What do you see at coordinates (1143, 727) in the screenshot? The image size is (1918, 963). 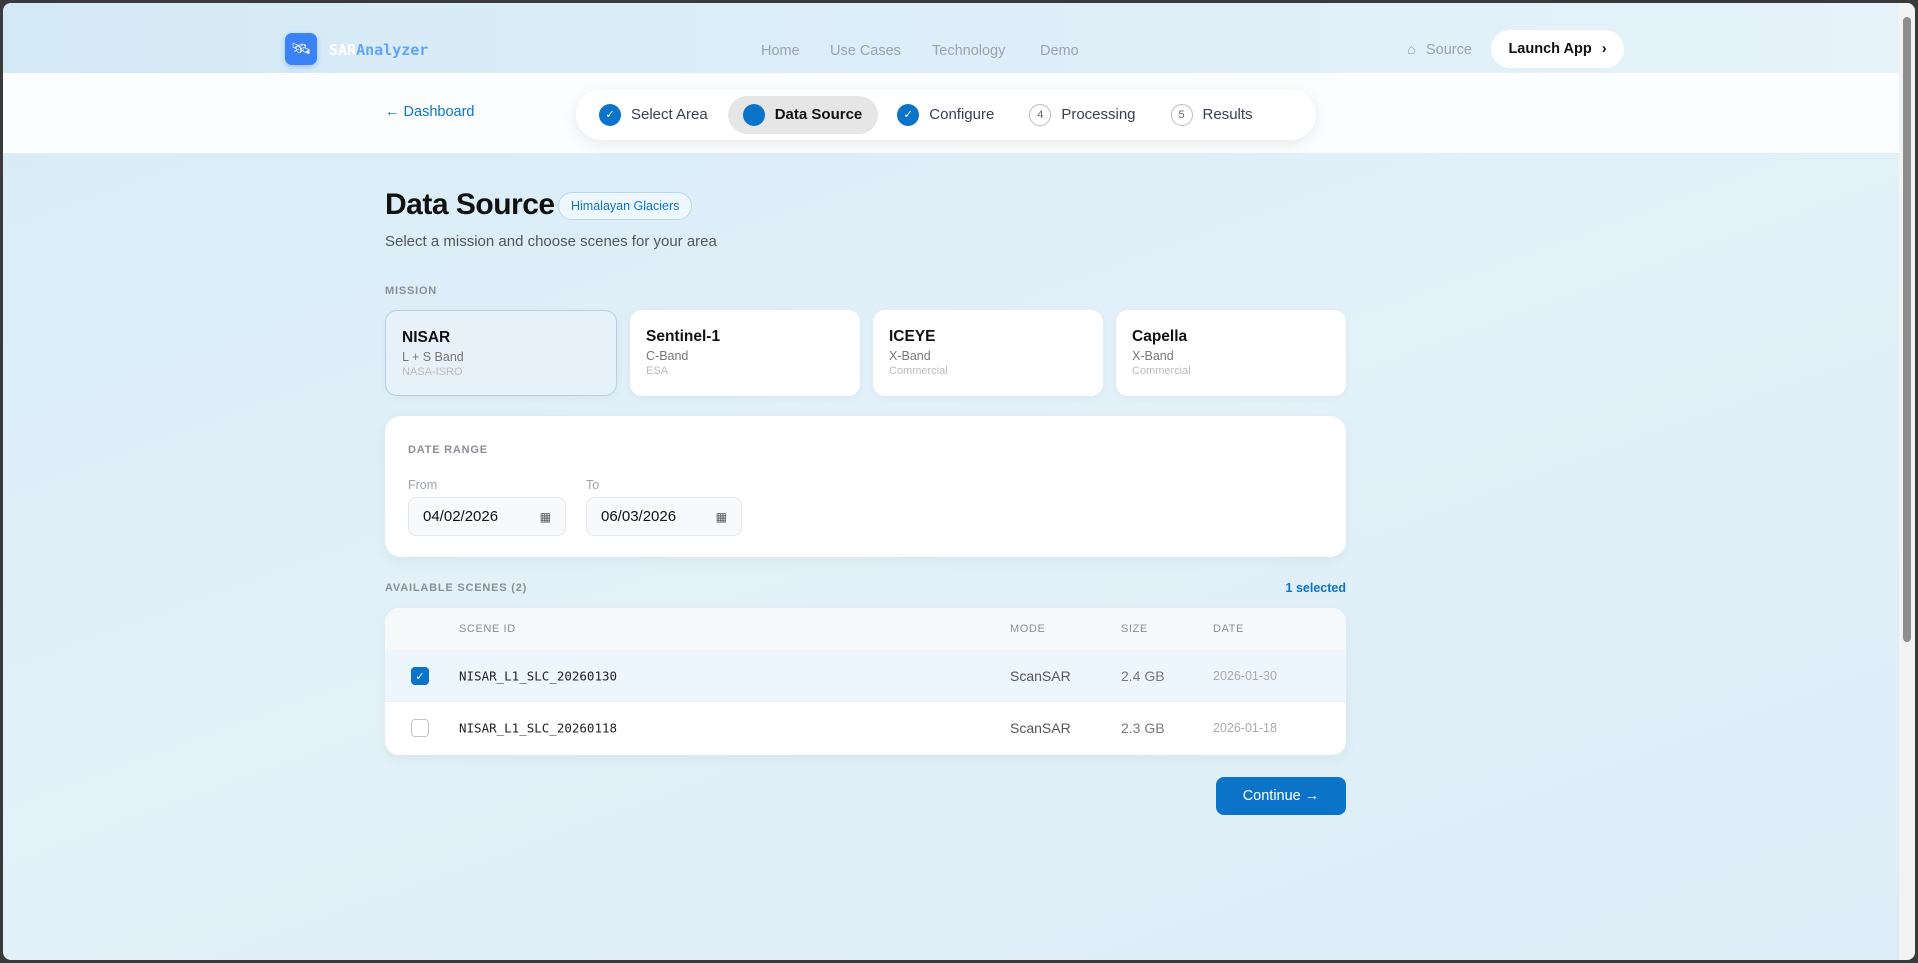 I see `scene-size: 2.3 GB` at bounding box center [1143, 727].